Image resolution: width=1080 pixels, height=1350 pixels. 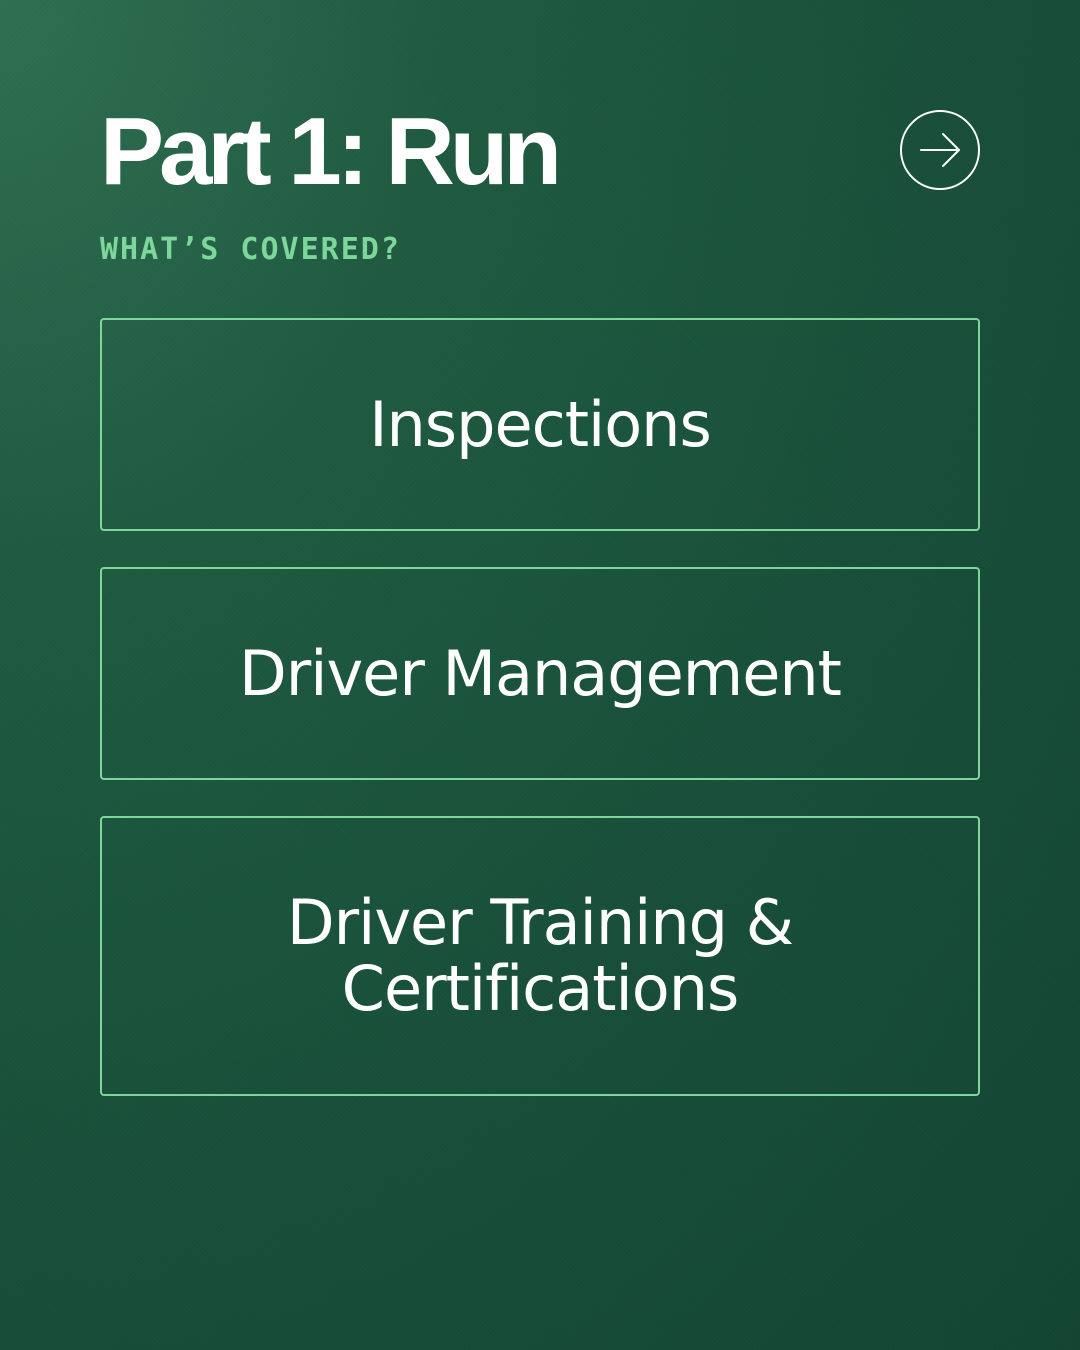 What do you see at coordinates (250, 249) in the screenshot?
I see `section-subtitle: WHAT’S COVERED?` at bounding box center [250, 249].